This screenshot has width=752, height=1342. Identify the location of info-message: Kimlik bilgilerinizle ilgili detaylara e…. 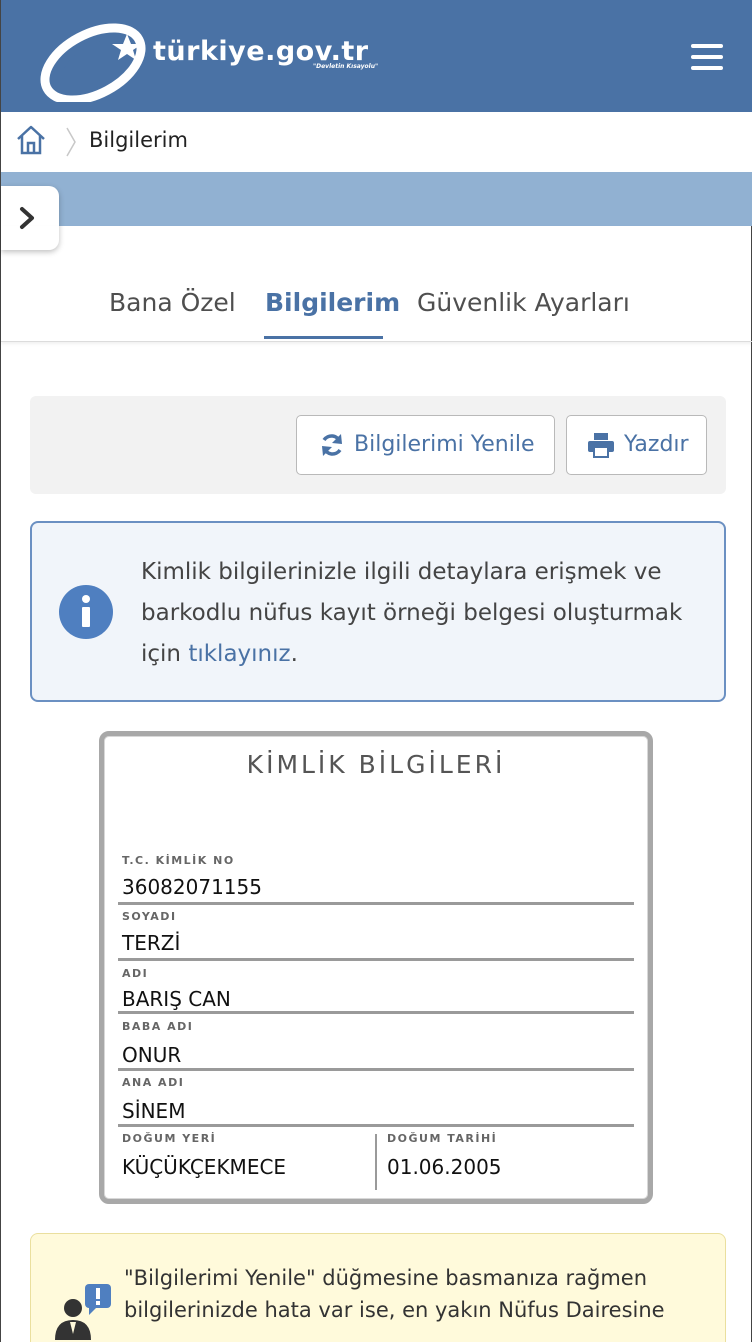
(421, 613).